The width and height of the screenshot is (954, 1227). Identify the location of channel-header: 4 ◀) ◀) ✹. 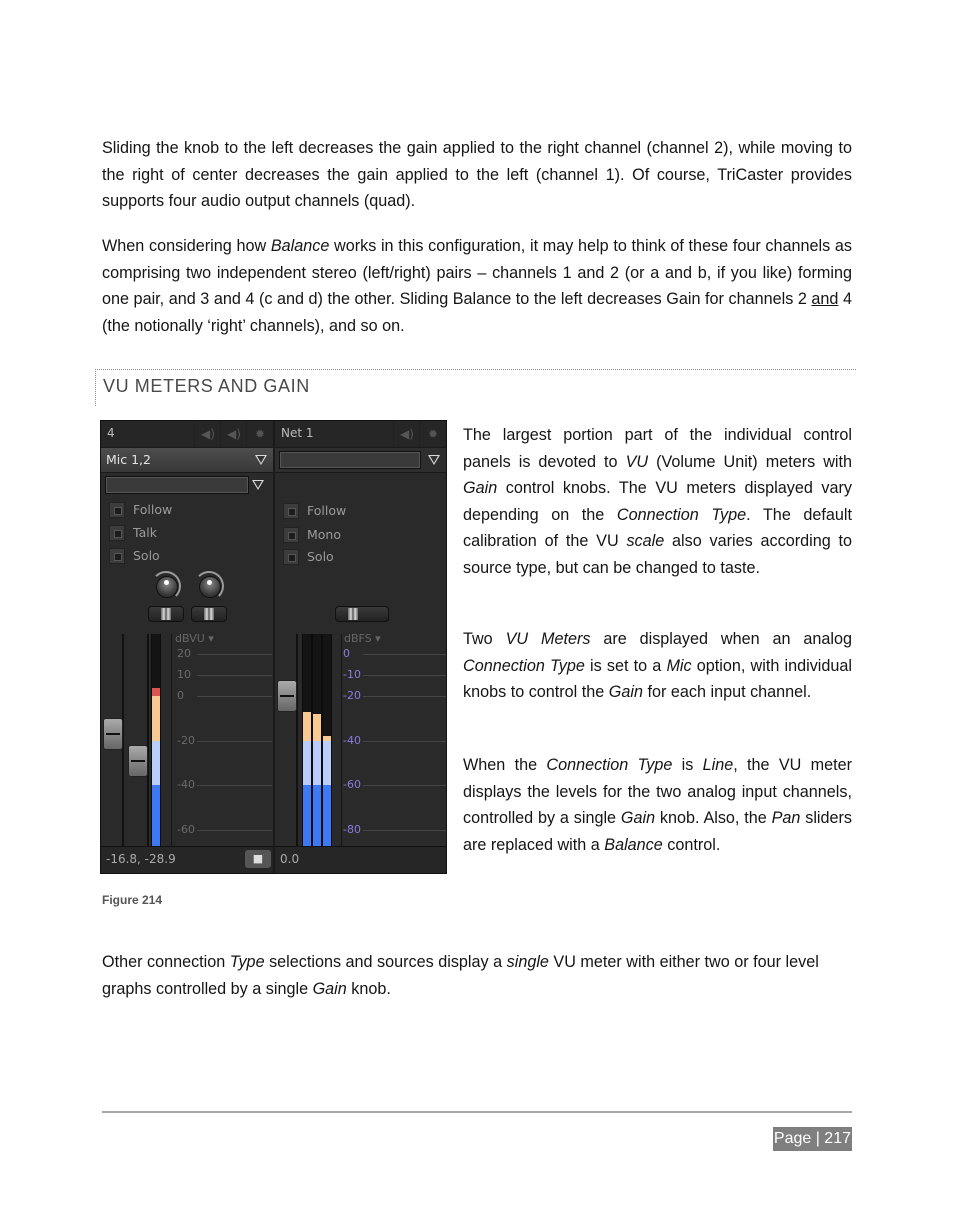
(187, 434).